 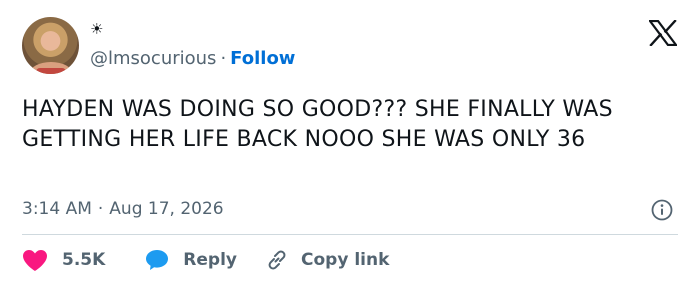 What do you see at coordinates (277, 260) in the screenshot?
I see `link-icon` at bounding box center [277, 260].